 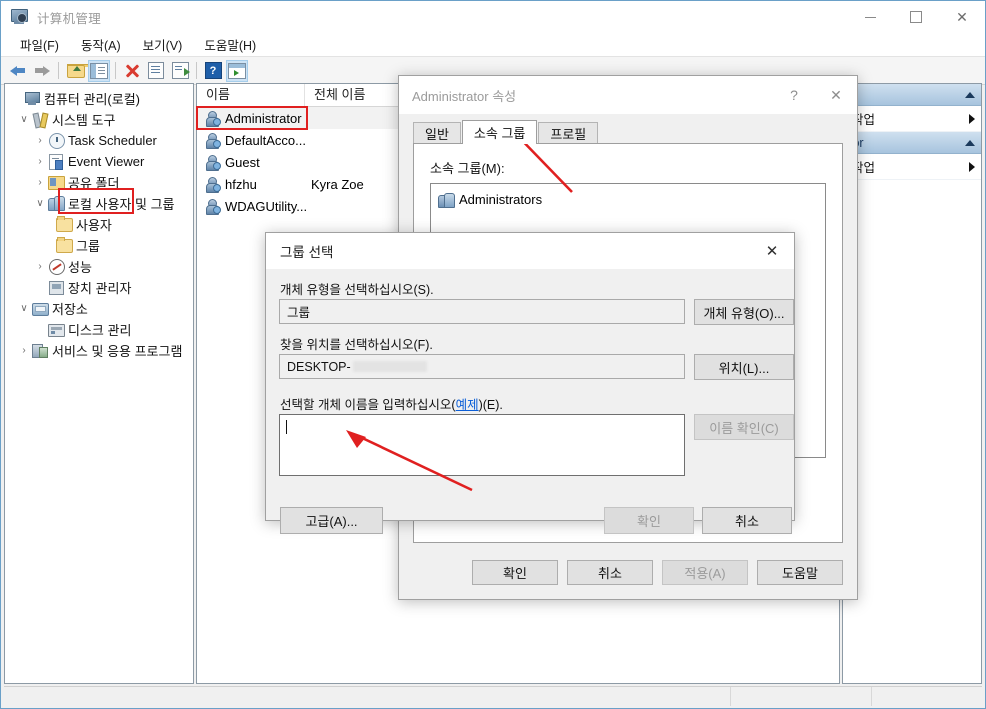 What do you see at coordinates (56, 203) in the screenshot?
I see `users-icon` at bounding box center [56, 203].